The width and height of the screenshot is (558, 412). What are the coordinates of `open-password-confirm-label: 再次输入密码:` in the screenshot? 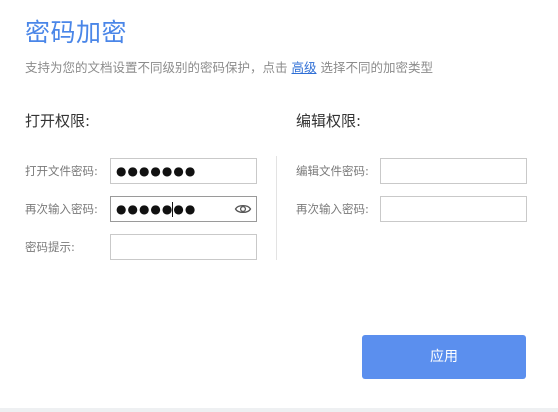 It's located at (61, 209).